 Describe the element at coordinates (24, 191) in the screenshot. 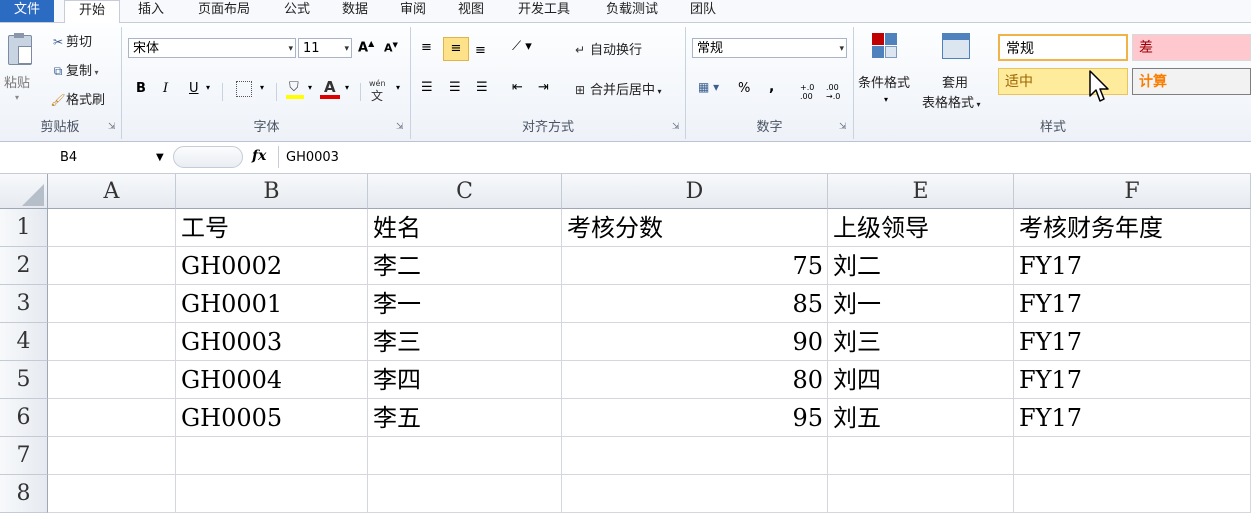

I see `select-all-corner` at that location.